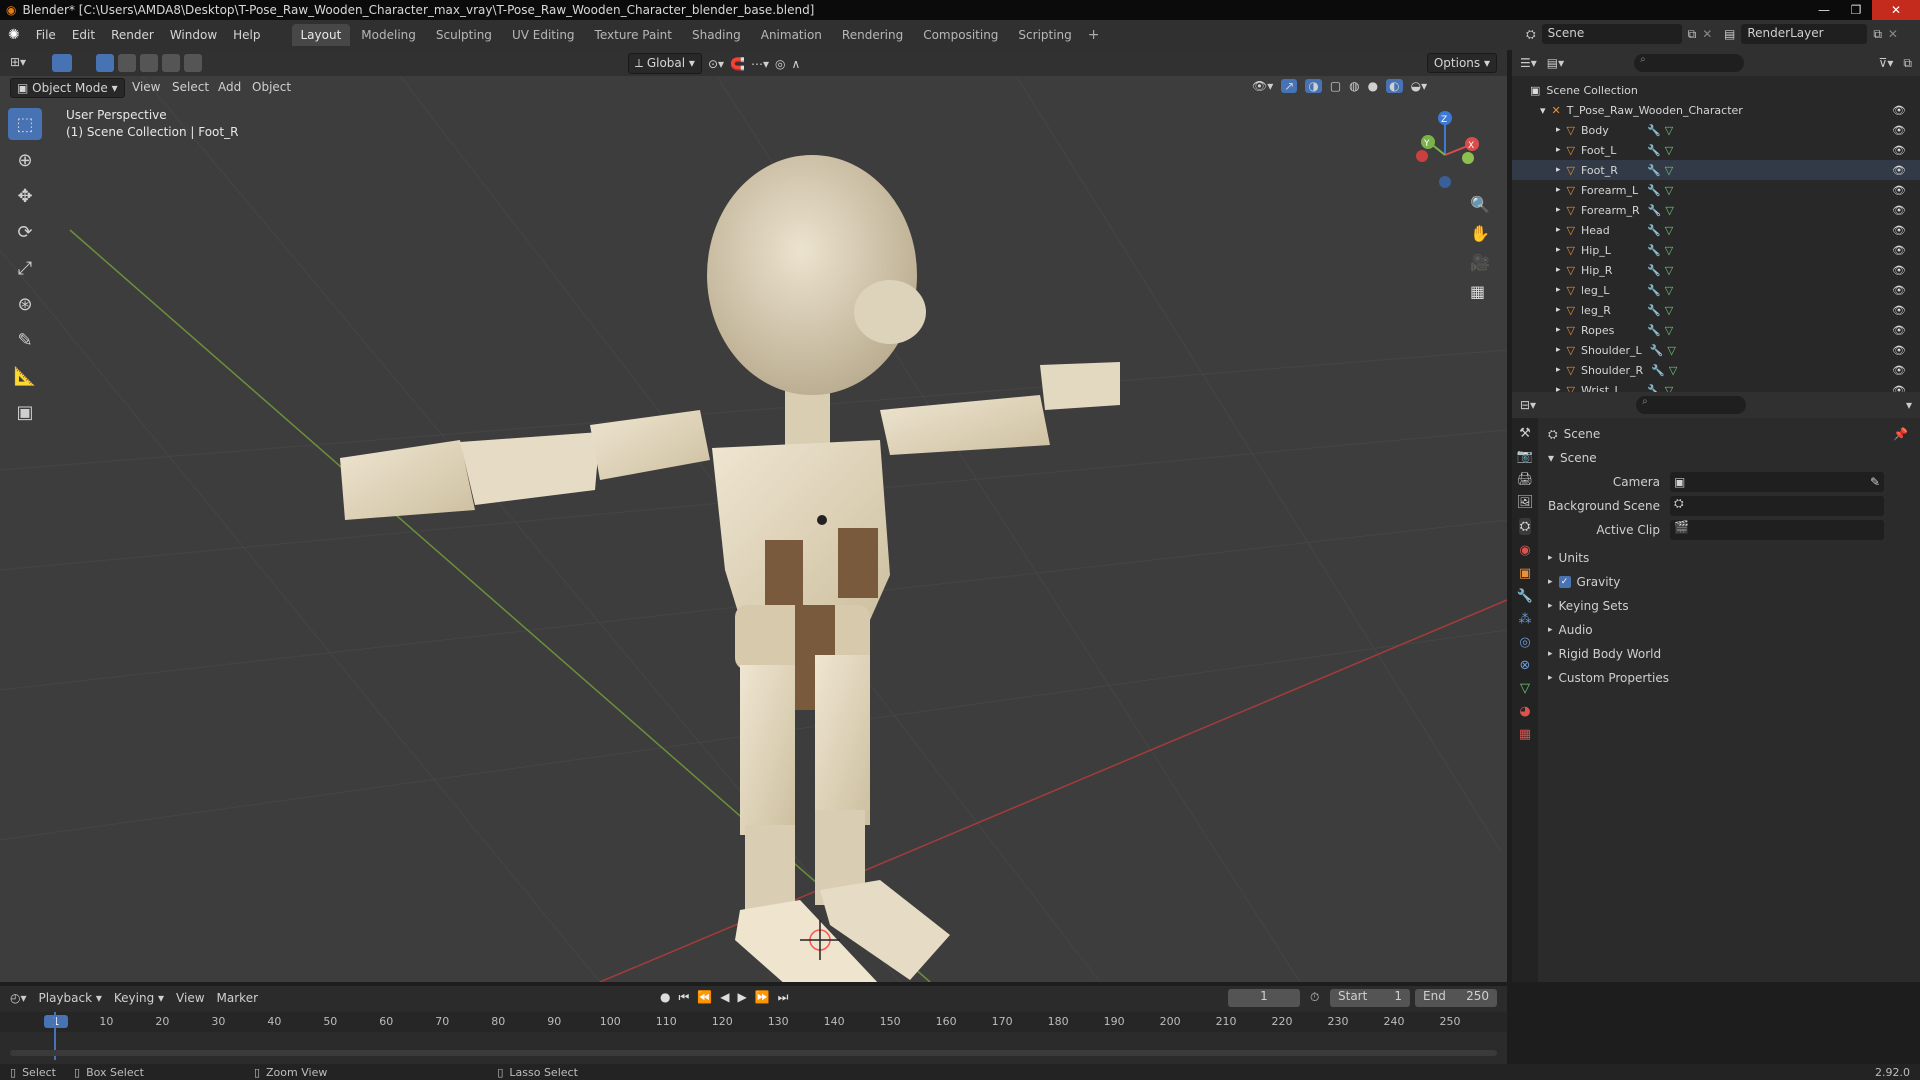  What do you see at coordinates (1564, 582) in the screenshot?
I see `gravity-checkbox: ✓` at bounding box center [1564, 582].